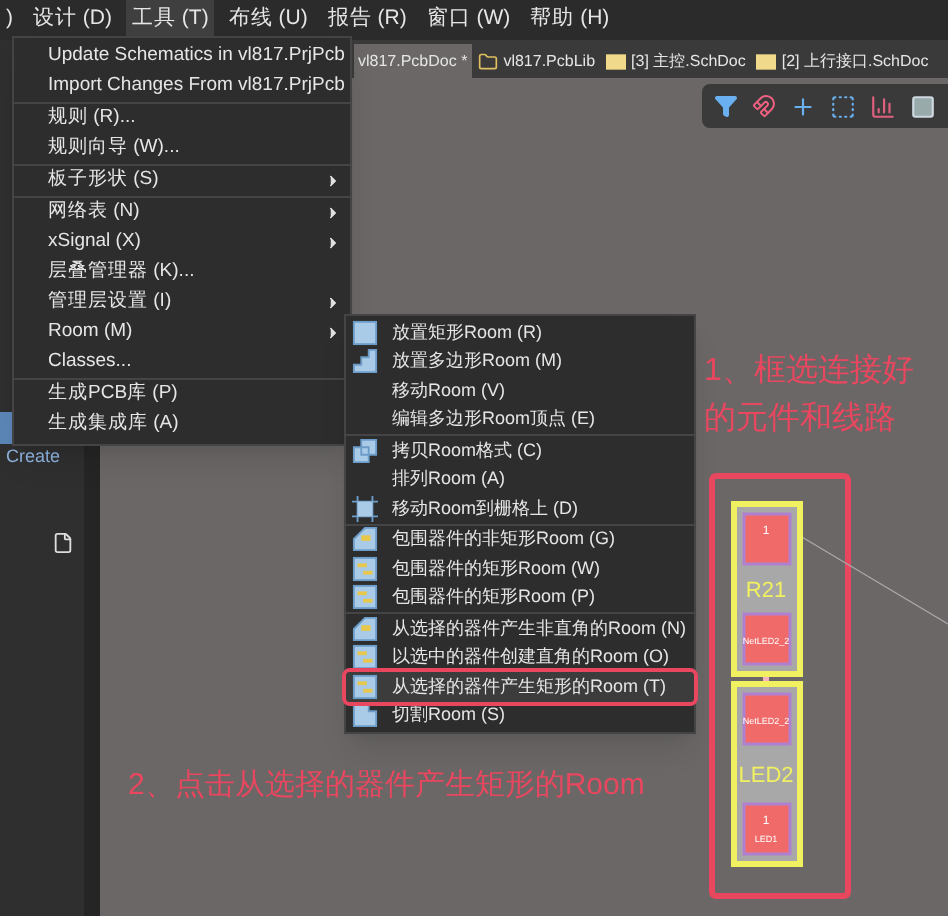 This screenshot has height=916, width=948. Describe the element at coordinates (520, 361) in the screenshot. I see `menu-item: 放置多边形Room (M)` at that location.